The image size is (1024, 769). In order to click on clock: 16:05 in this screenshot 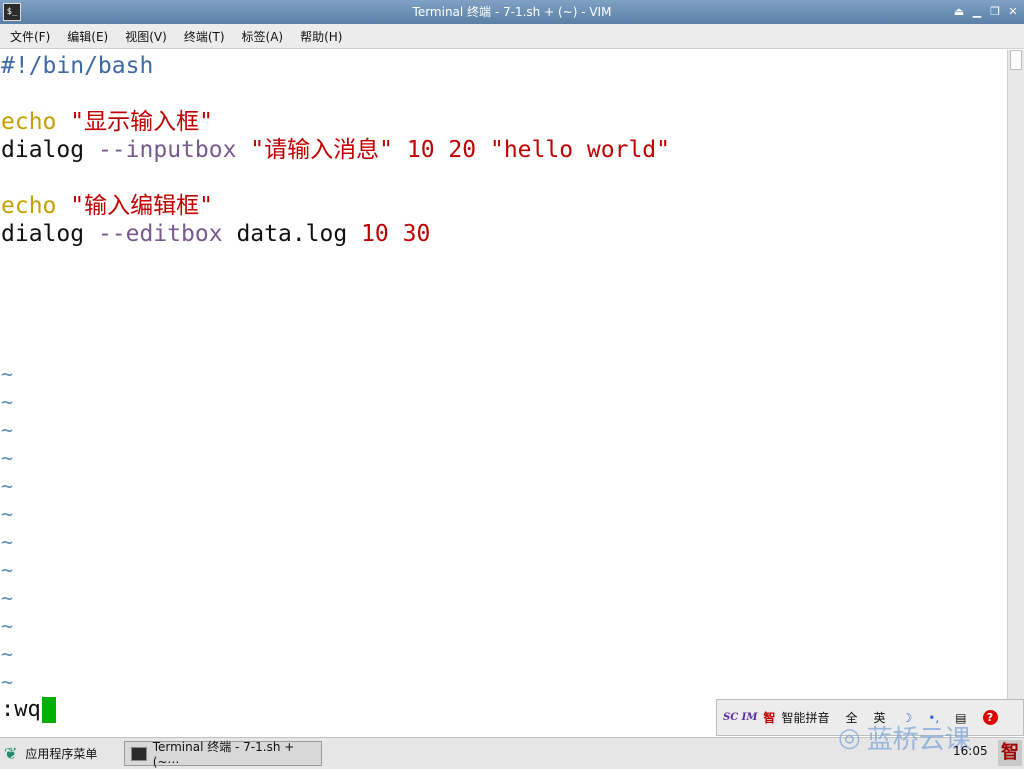, I will do `click(970, 751)`.